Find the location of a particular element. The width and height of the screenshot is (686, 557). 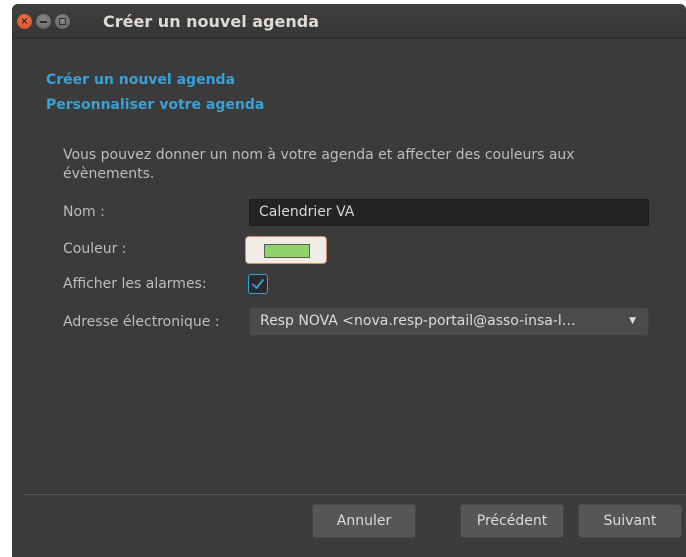

step-customize-calendar: Personnaliser votre agenda is located at coordinates (155, 105).